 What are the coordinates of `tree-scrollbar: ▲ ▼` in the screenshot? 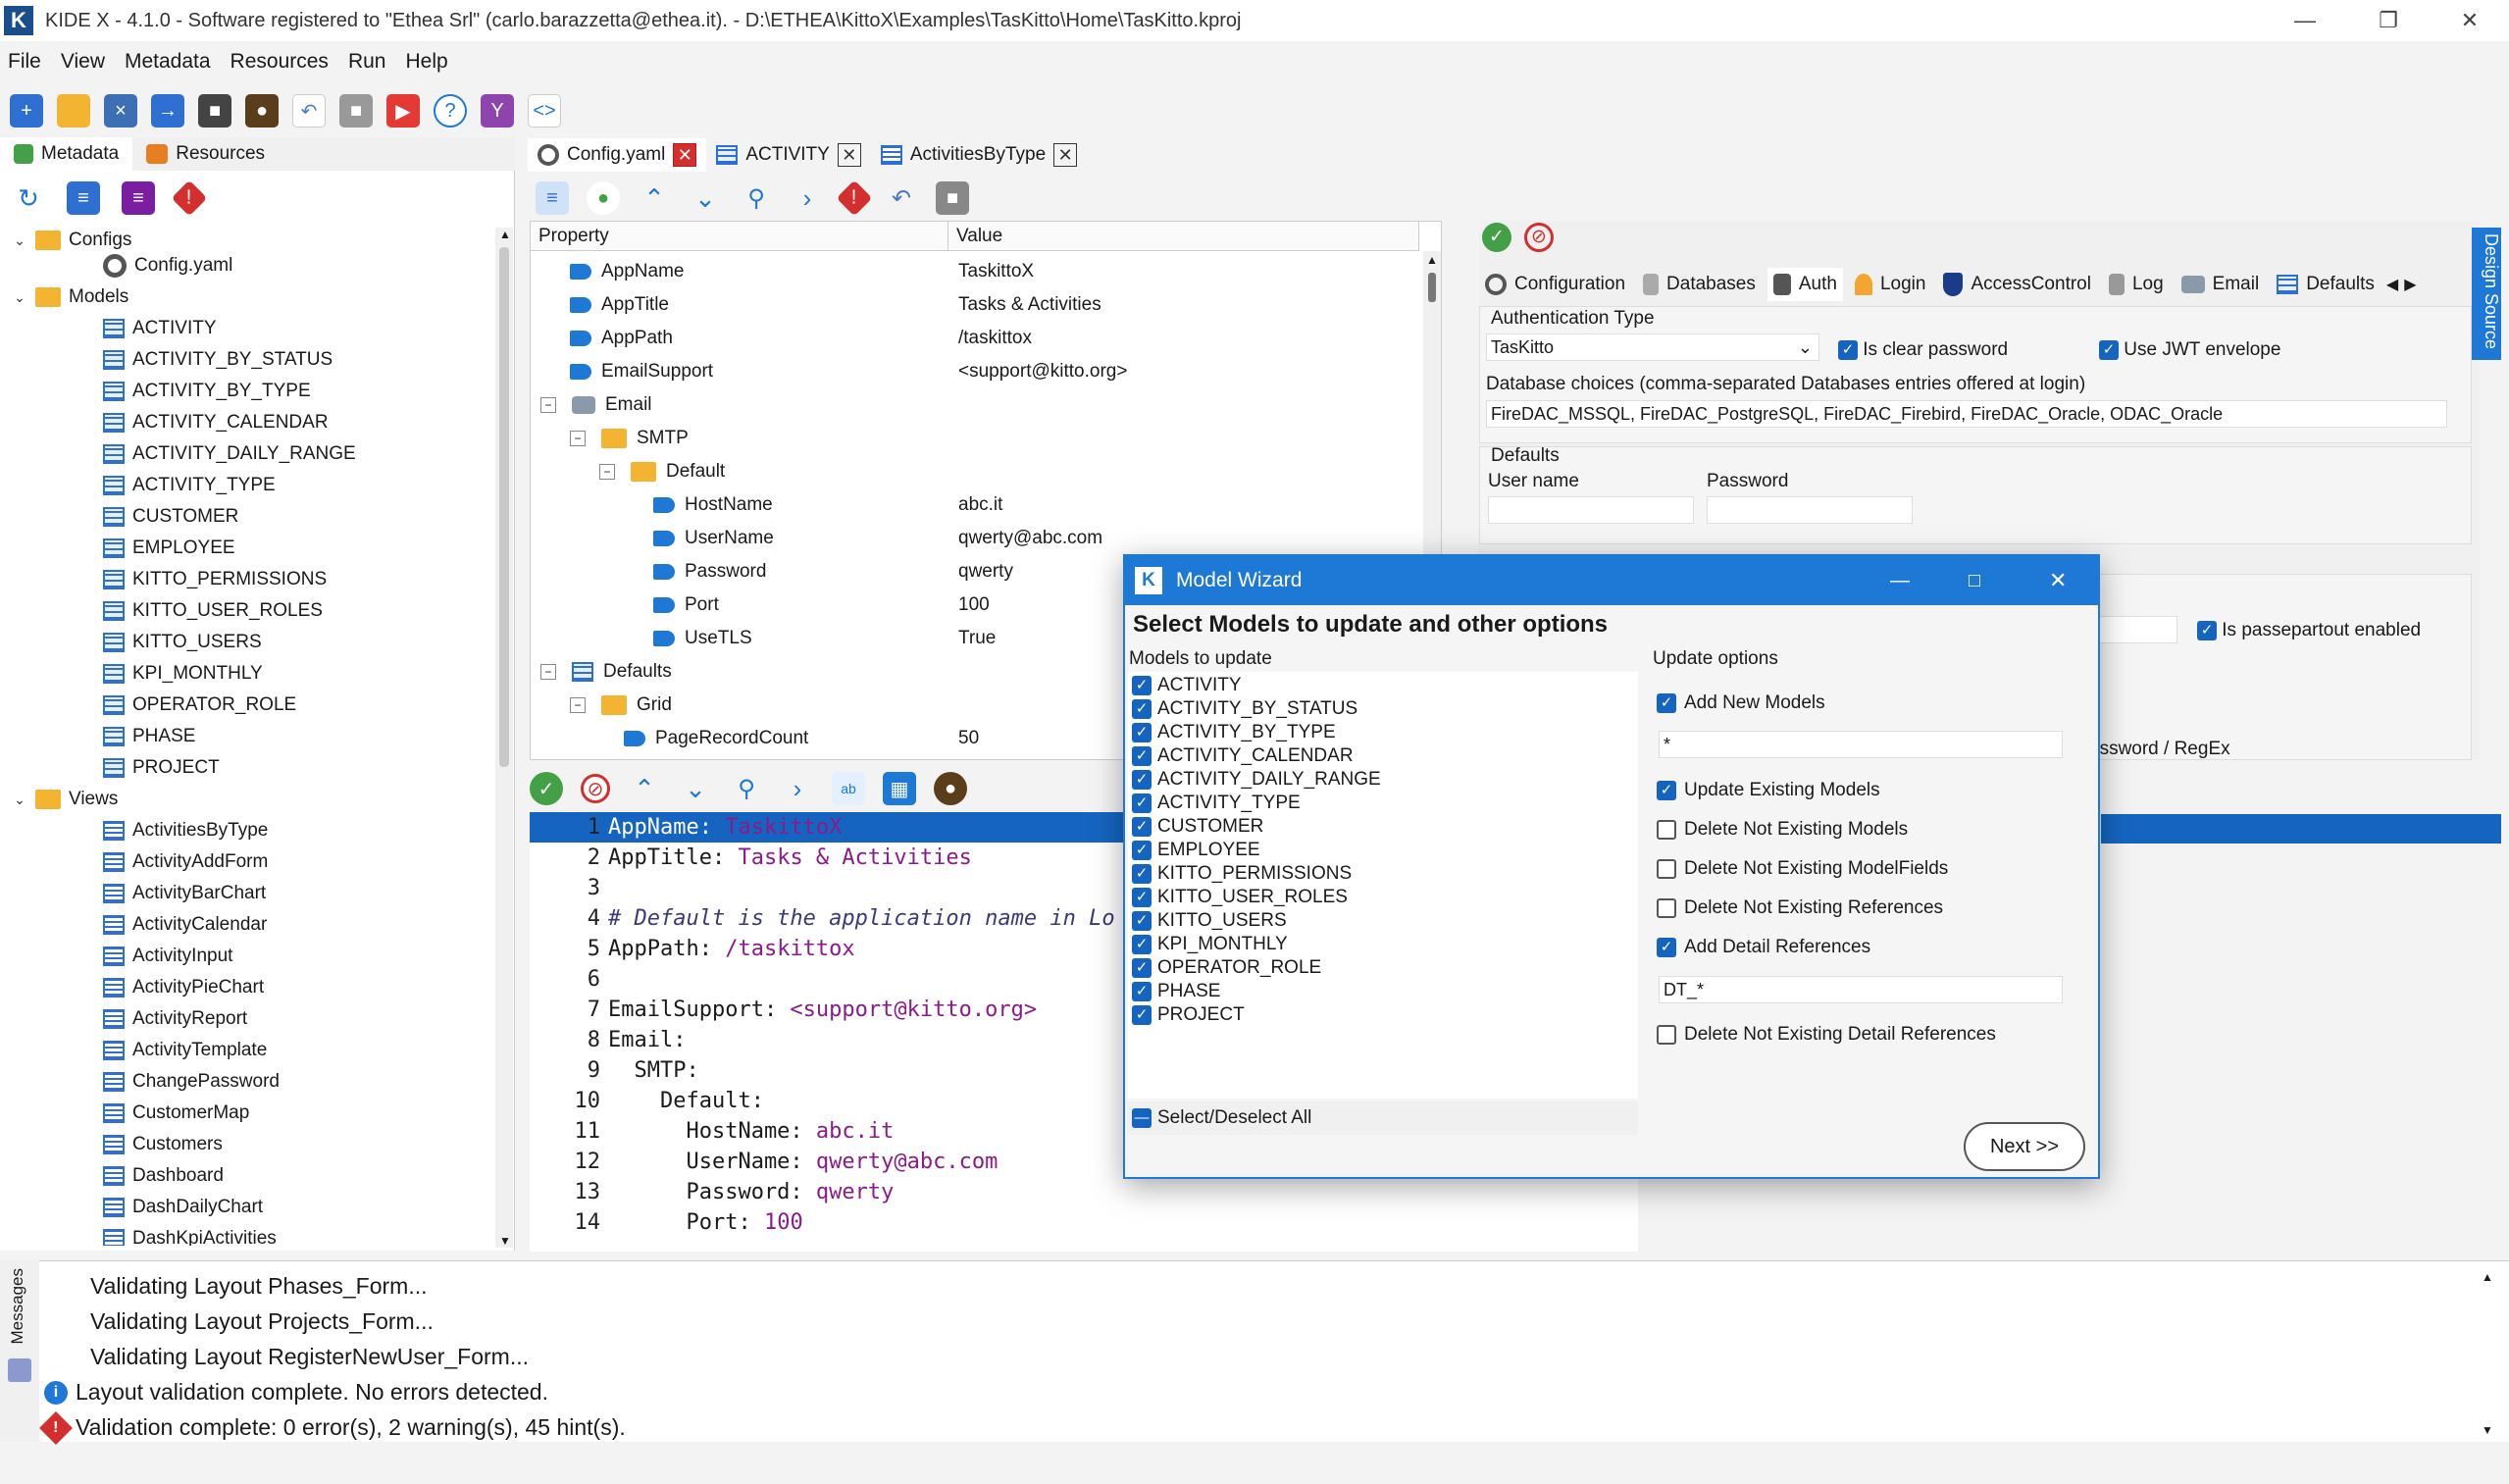 It's located at (504, 738).